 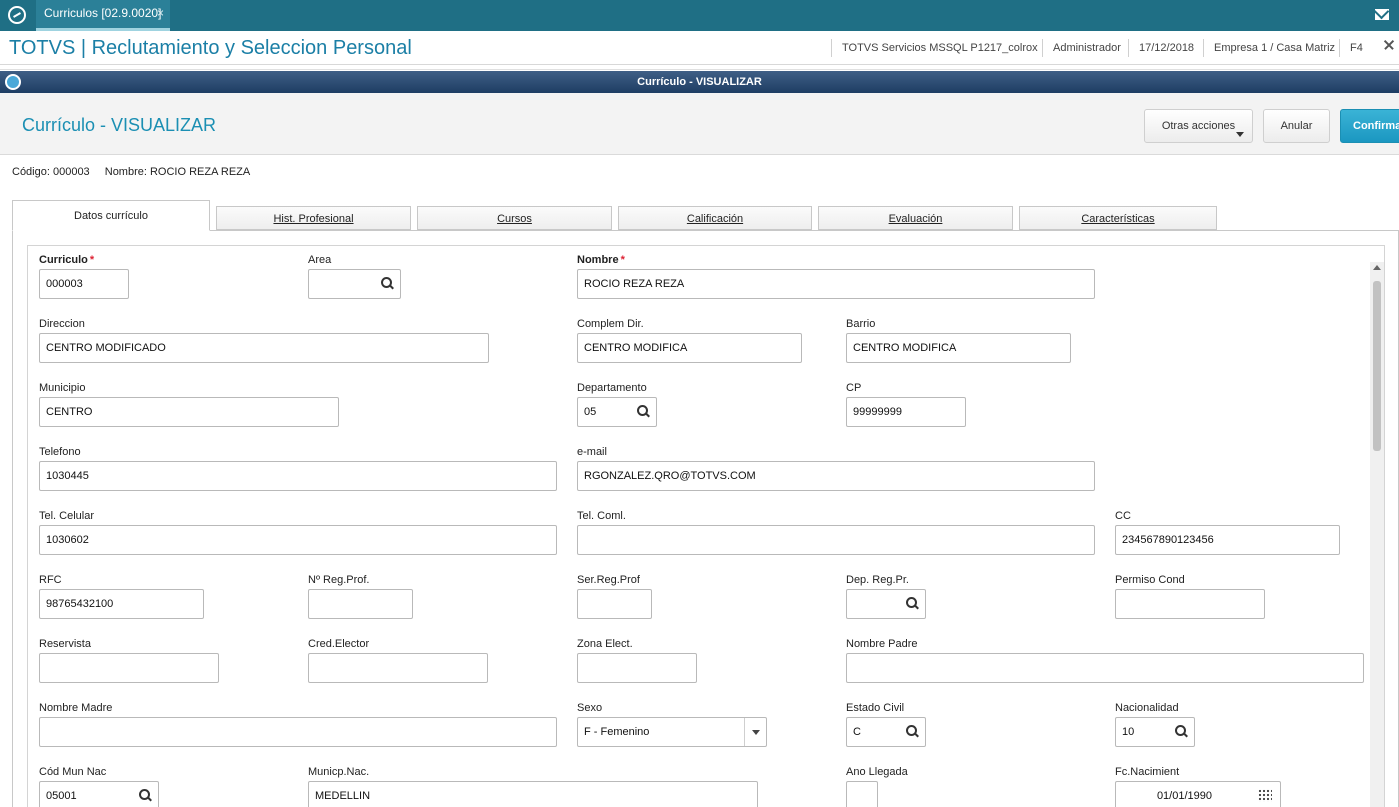 I want to click on cc-input: 234567890123456, so click(x=1227, y=540).